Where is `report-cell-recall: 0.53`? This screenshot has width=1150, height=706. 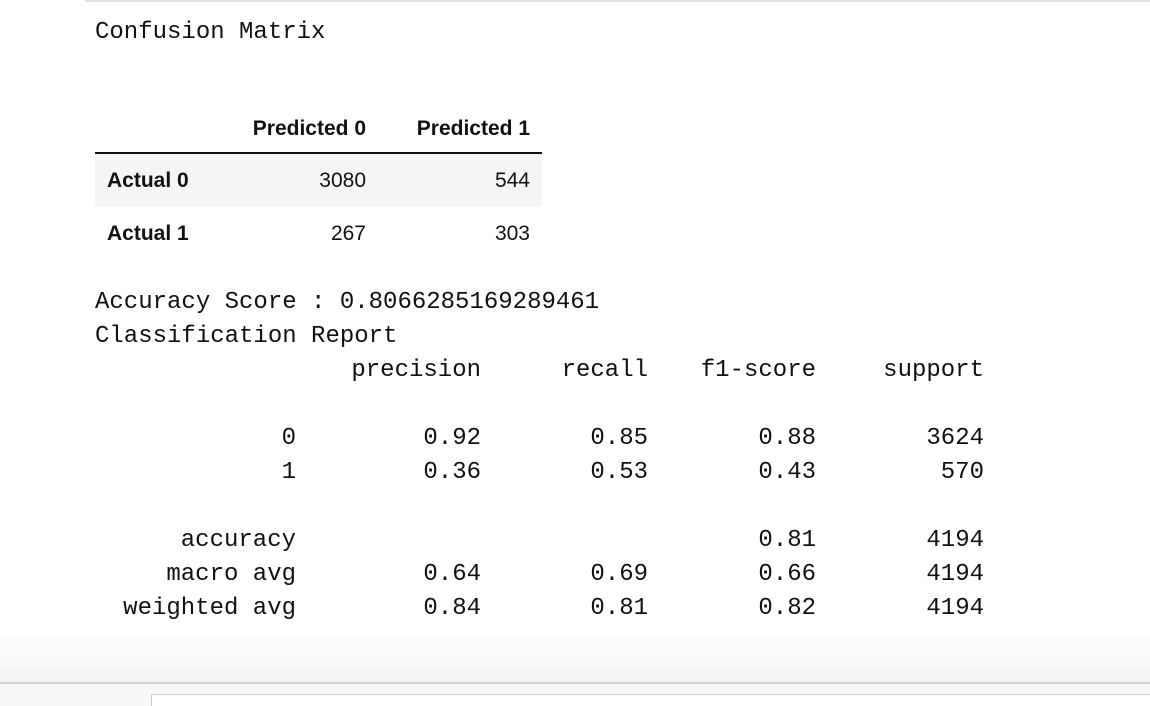 report-cell-recall: 0.53 is located at coordinates (619, 472).